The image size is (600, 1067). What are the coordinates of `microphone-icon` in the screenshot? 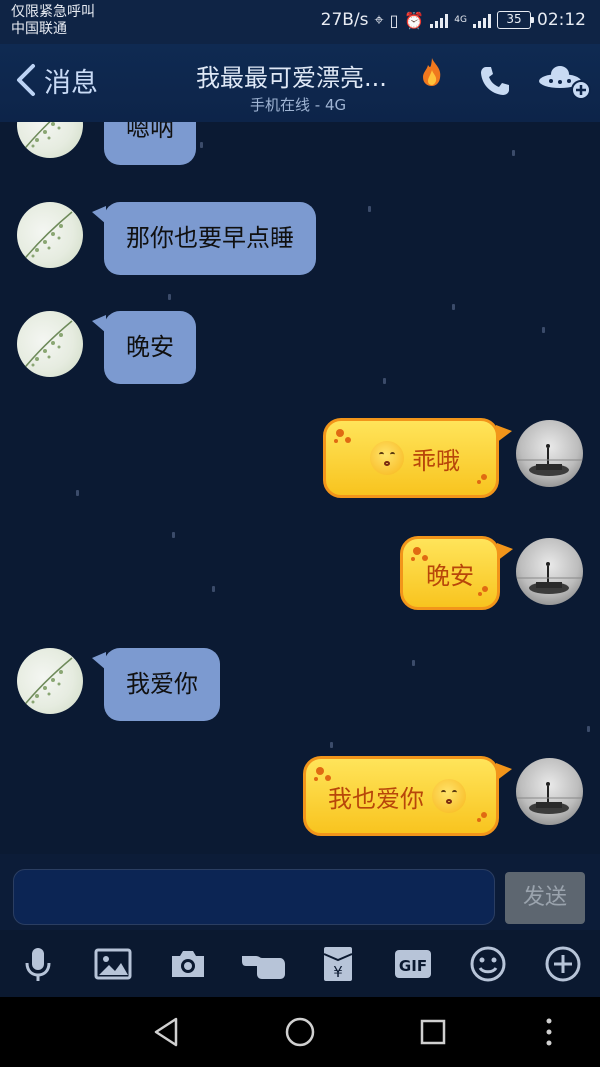 It's located at (38, 964).